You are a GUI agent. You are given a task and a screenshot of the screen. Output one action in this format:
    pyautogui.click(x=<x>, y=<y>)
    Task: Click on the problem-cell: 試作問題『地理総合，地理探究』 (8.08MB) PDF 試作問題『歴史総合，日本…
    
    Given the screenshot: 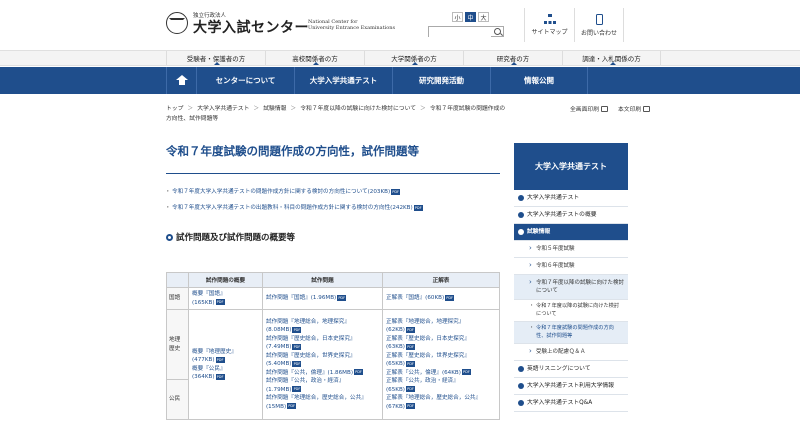 What is the action you would take?
    pyautogui.click(x=322, y=364)
    